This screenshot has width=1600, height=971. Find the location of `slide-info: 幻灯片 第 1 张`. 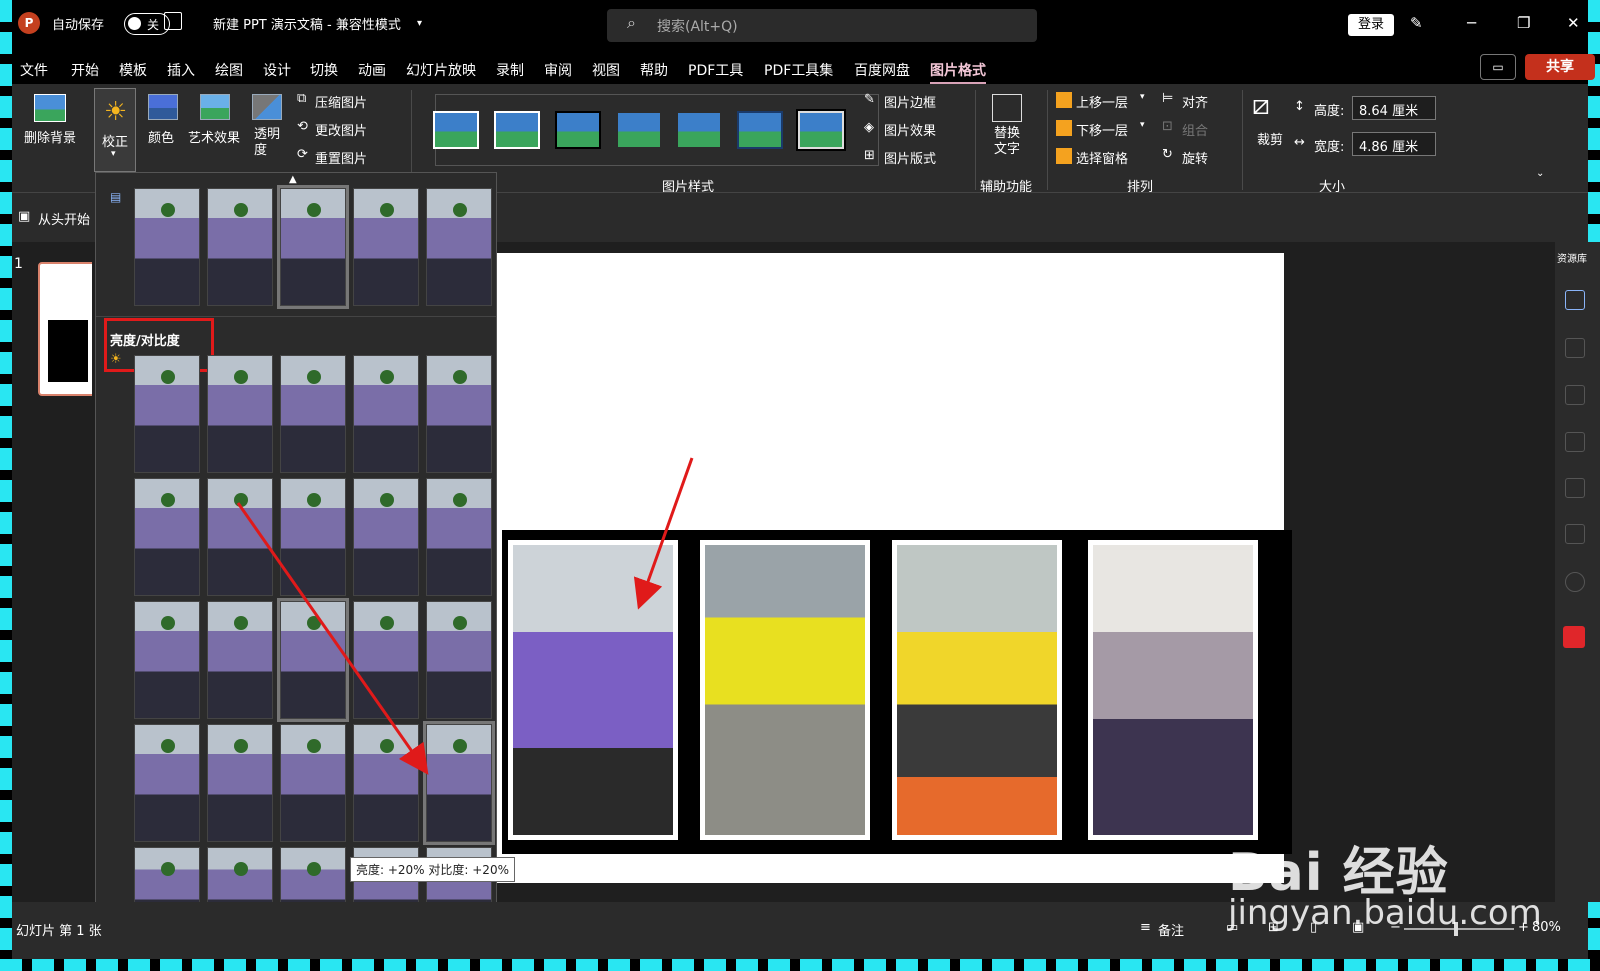

slide-info: 幻灯片 第 1 张 is located at coordinates (59, 931).